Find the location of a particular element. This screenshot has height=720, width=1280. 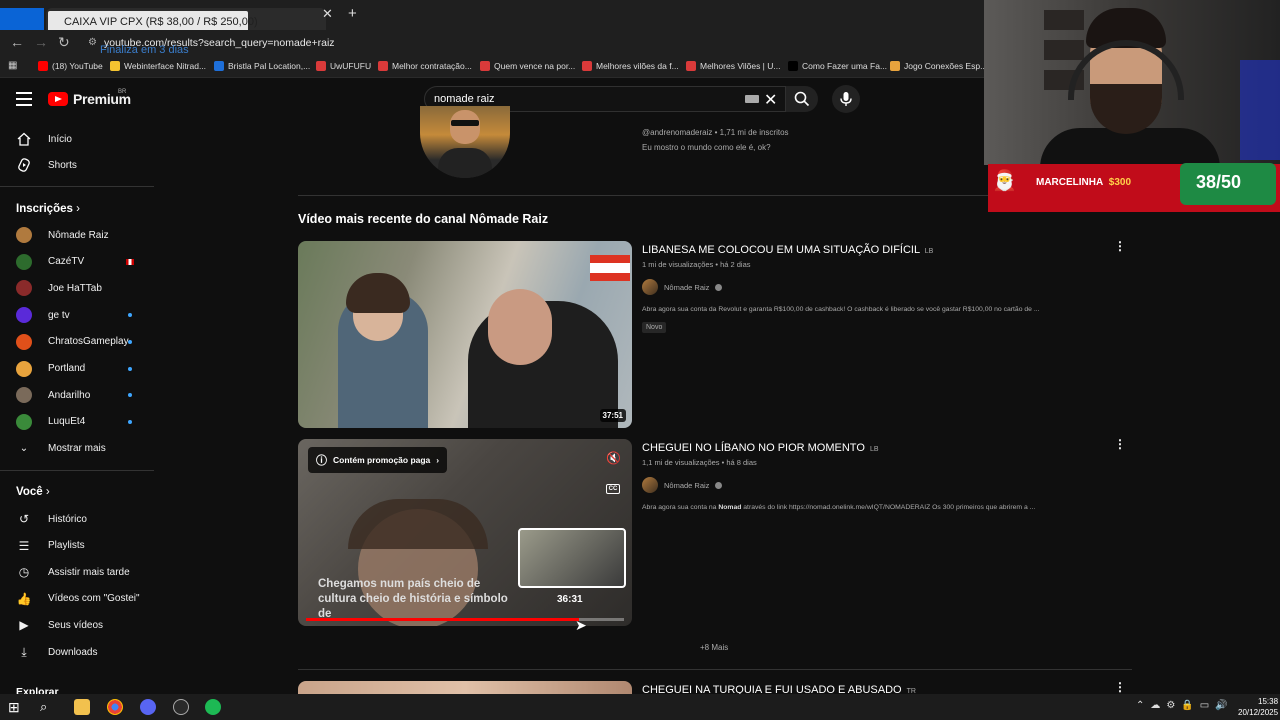

chevron-right-icon: › is located at coordinates (47, 492).